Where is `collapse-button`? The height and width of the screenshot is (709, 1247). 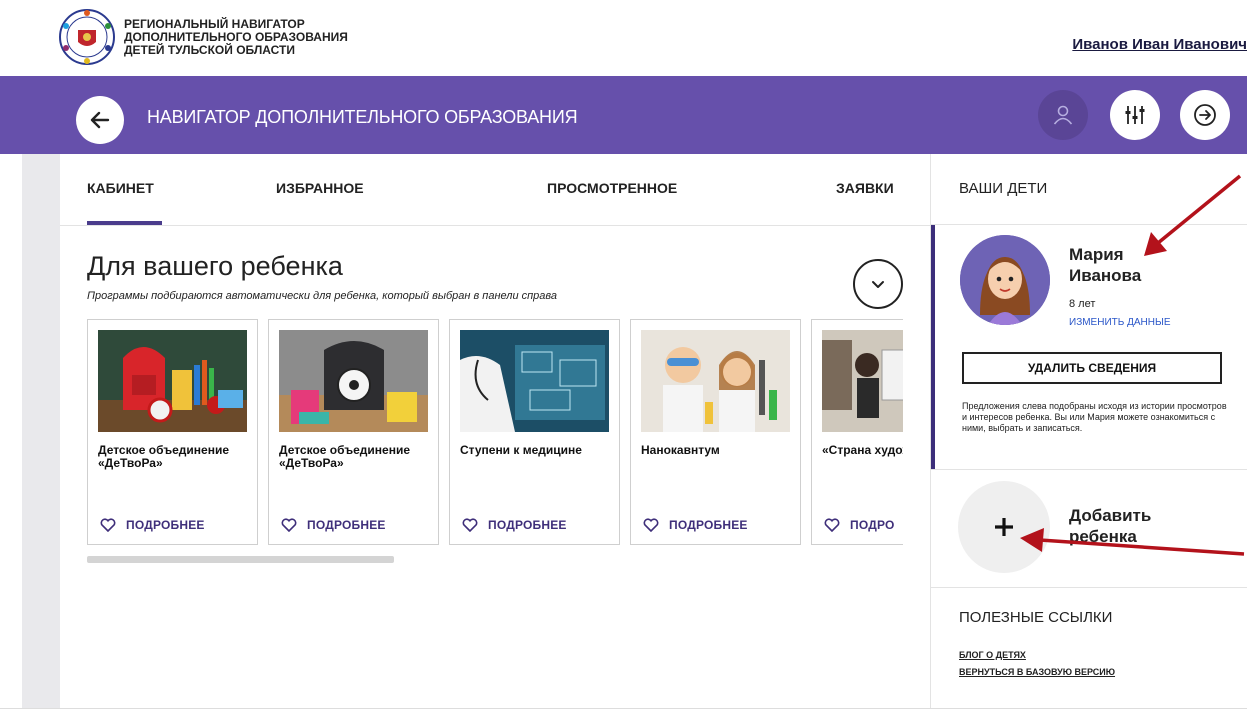 collapse-button is located at coordinates (878, 284).